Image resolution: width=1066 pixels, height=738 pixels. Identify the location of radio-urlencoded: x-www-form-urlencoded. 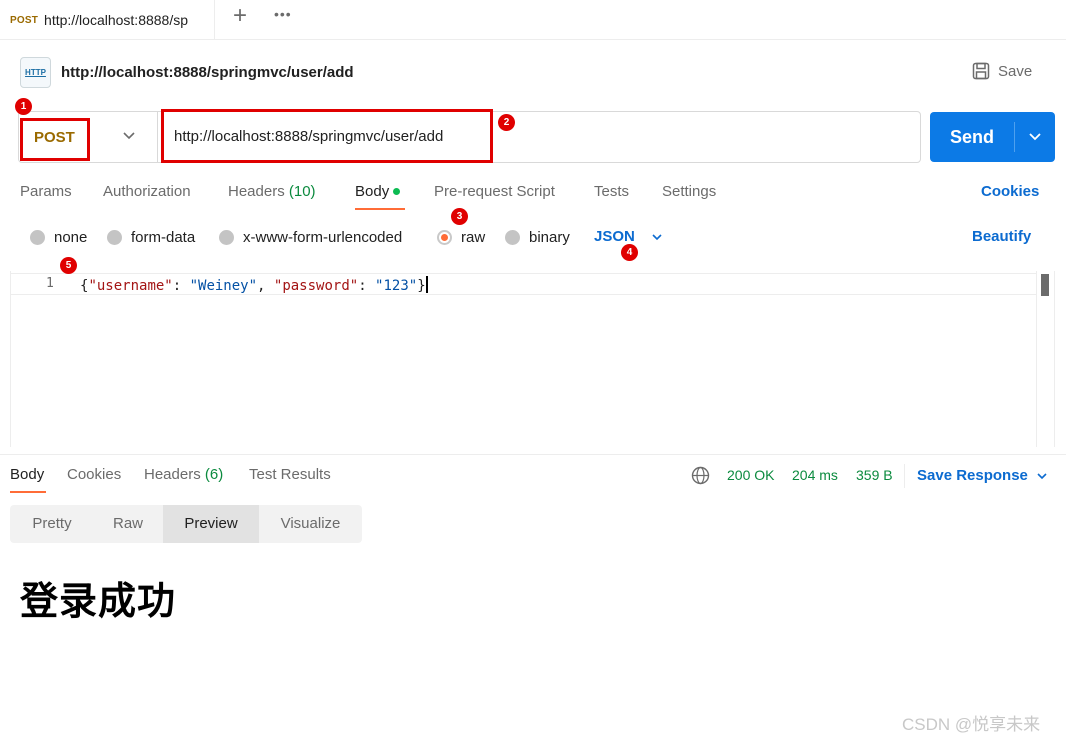
(310, 237).